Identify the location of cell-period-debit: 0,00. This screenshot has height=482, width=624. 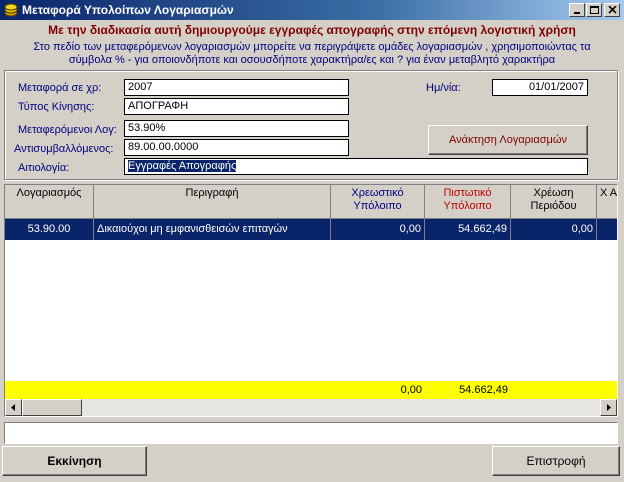
(554, 229).